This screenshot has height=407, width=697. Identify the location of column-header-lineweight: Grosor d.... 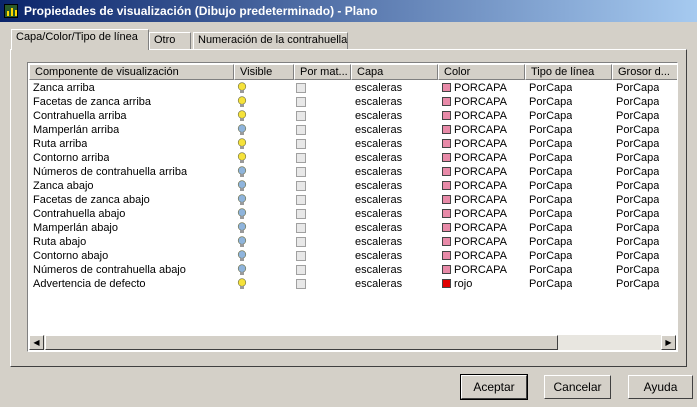
(644, 72).